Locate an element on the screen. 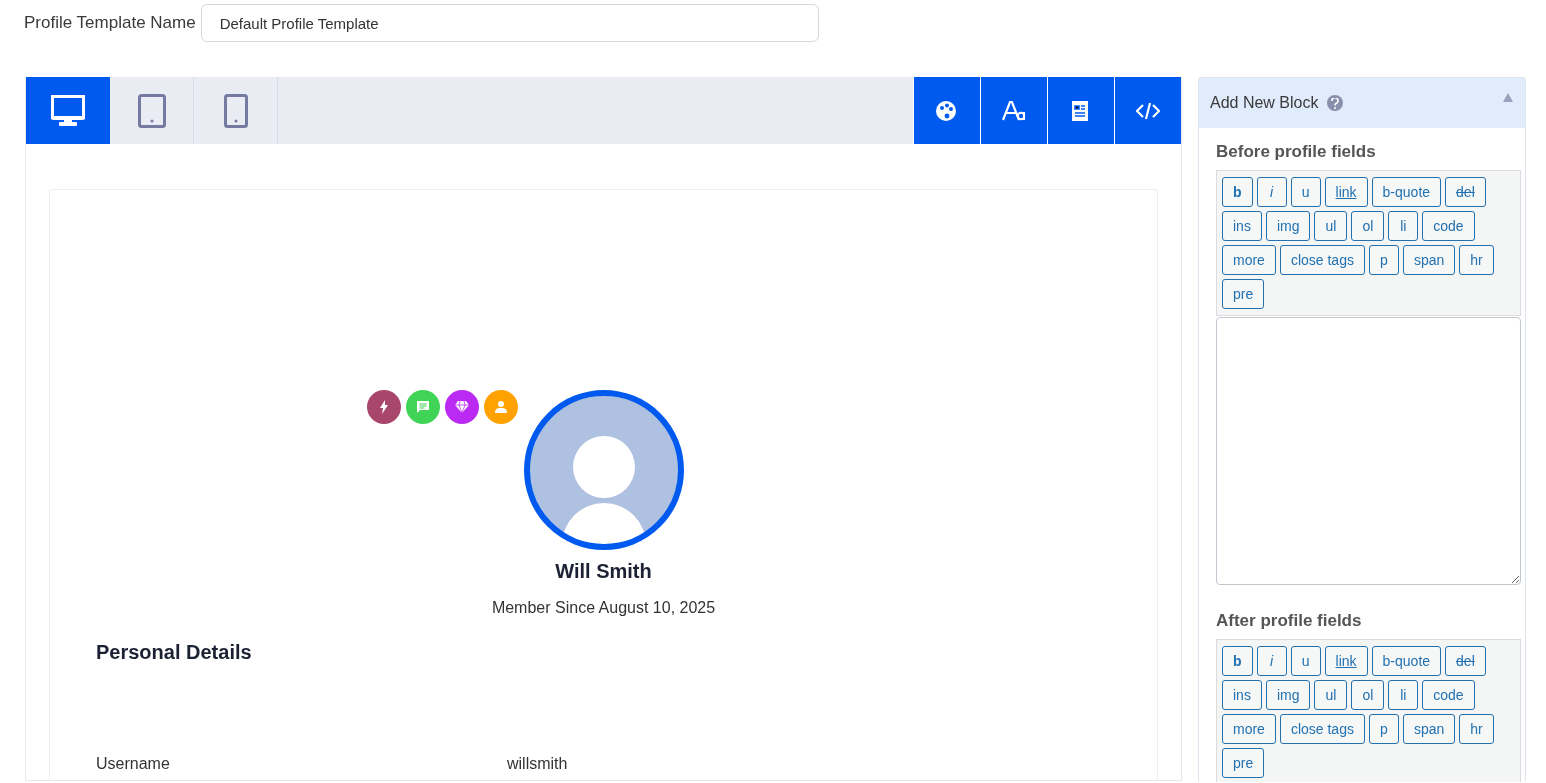 The width and height of the screenshot is (1546, 783). phone-icon is located at coordinates (235, 110).